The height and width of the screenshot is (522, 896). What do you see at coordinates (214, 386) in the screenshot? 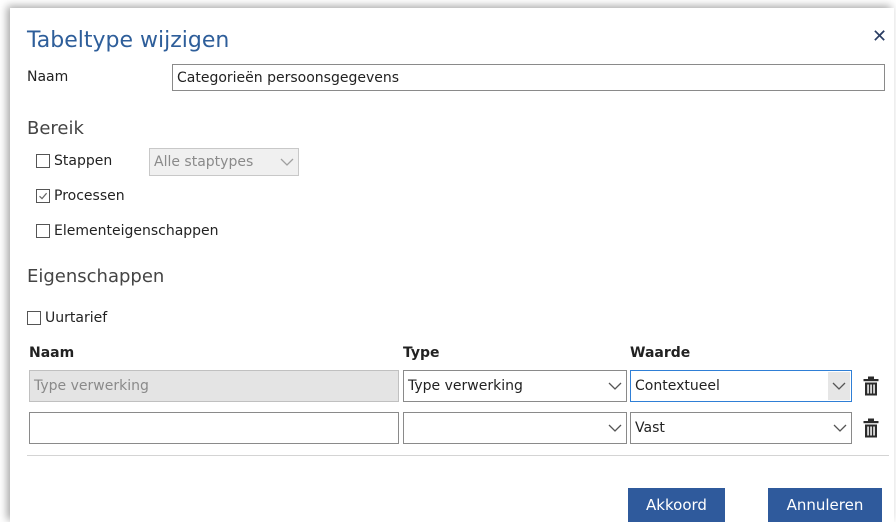
I see `property-name-input: Type verwerking` at bounding box center [214, 386].